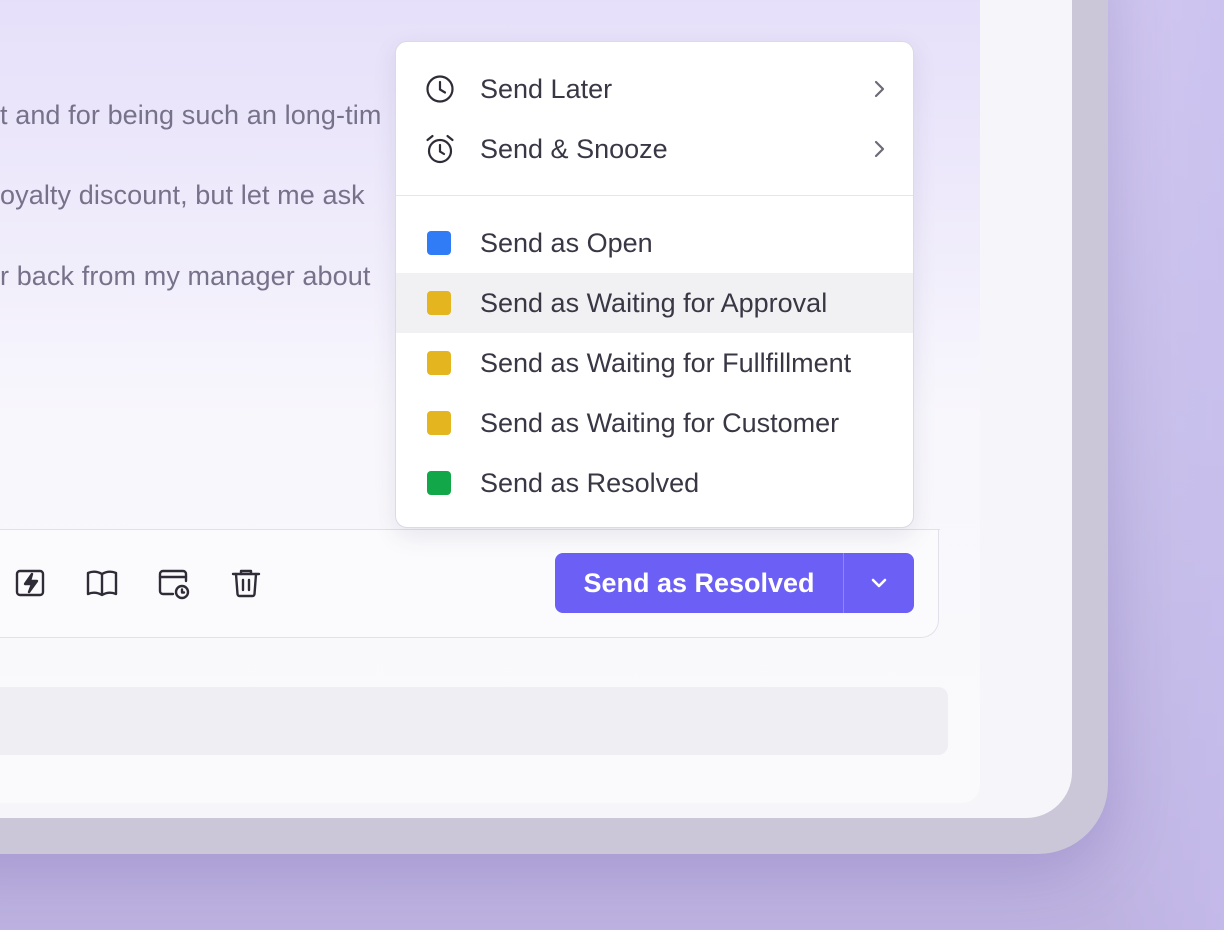 The image size is (1224, 930). What do you see at coordinates (666, 362) in the screenshot?
I see `menu-item-label: Send as Waiting for Fullfillment` at bounding box center [666, 362].